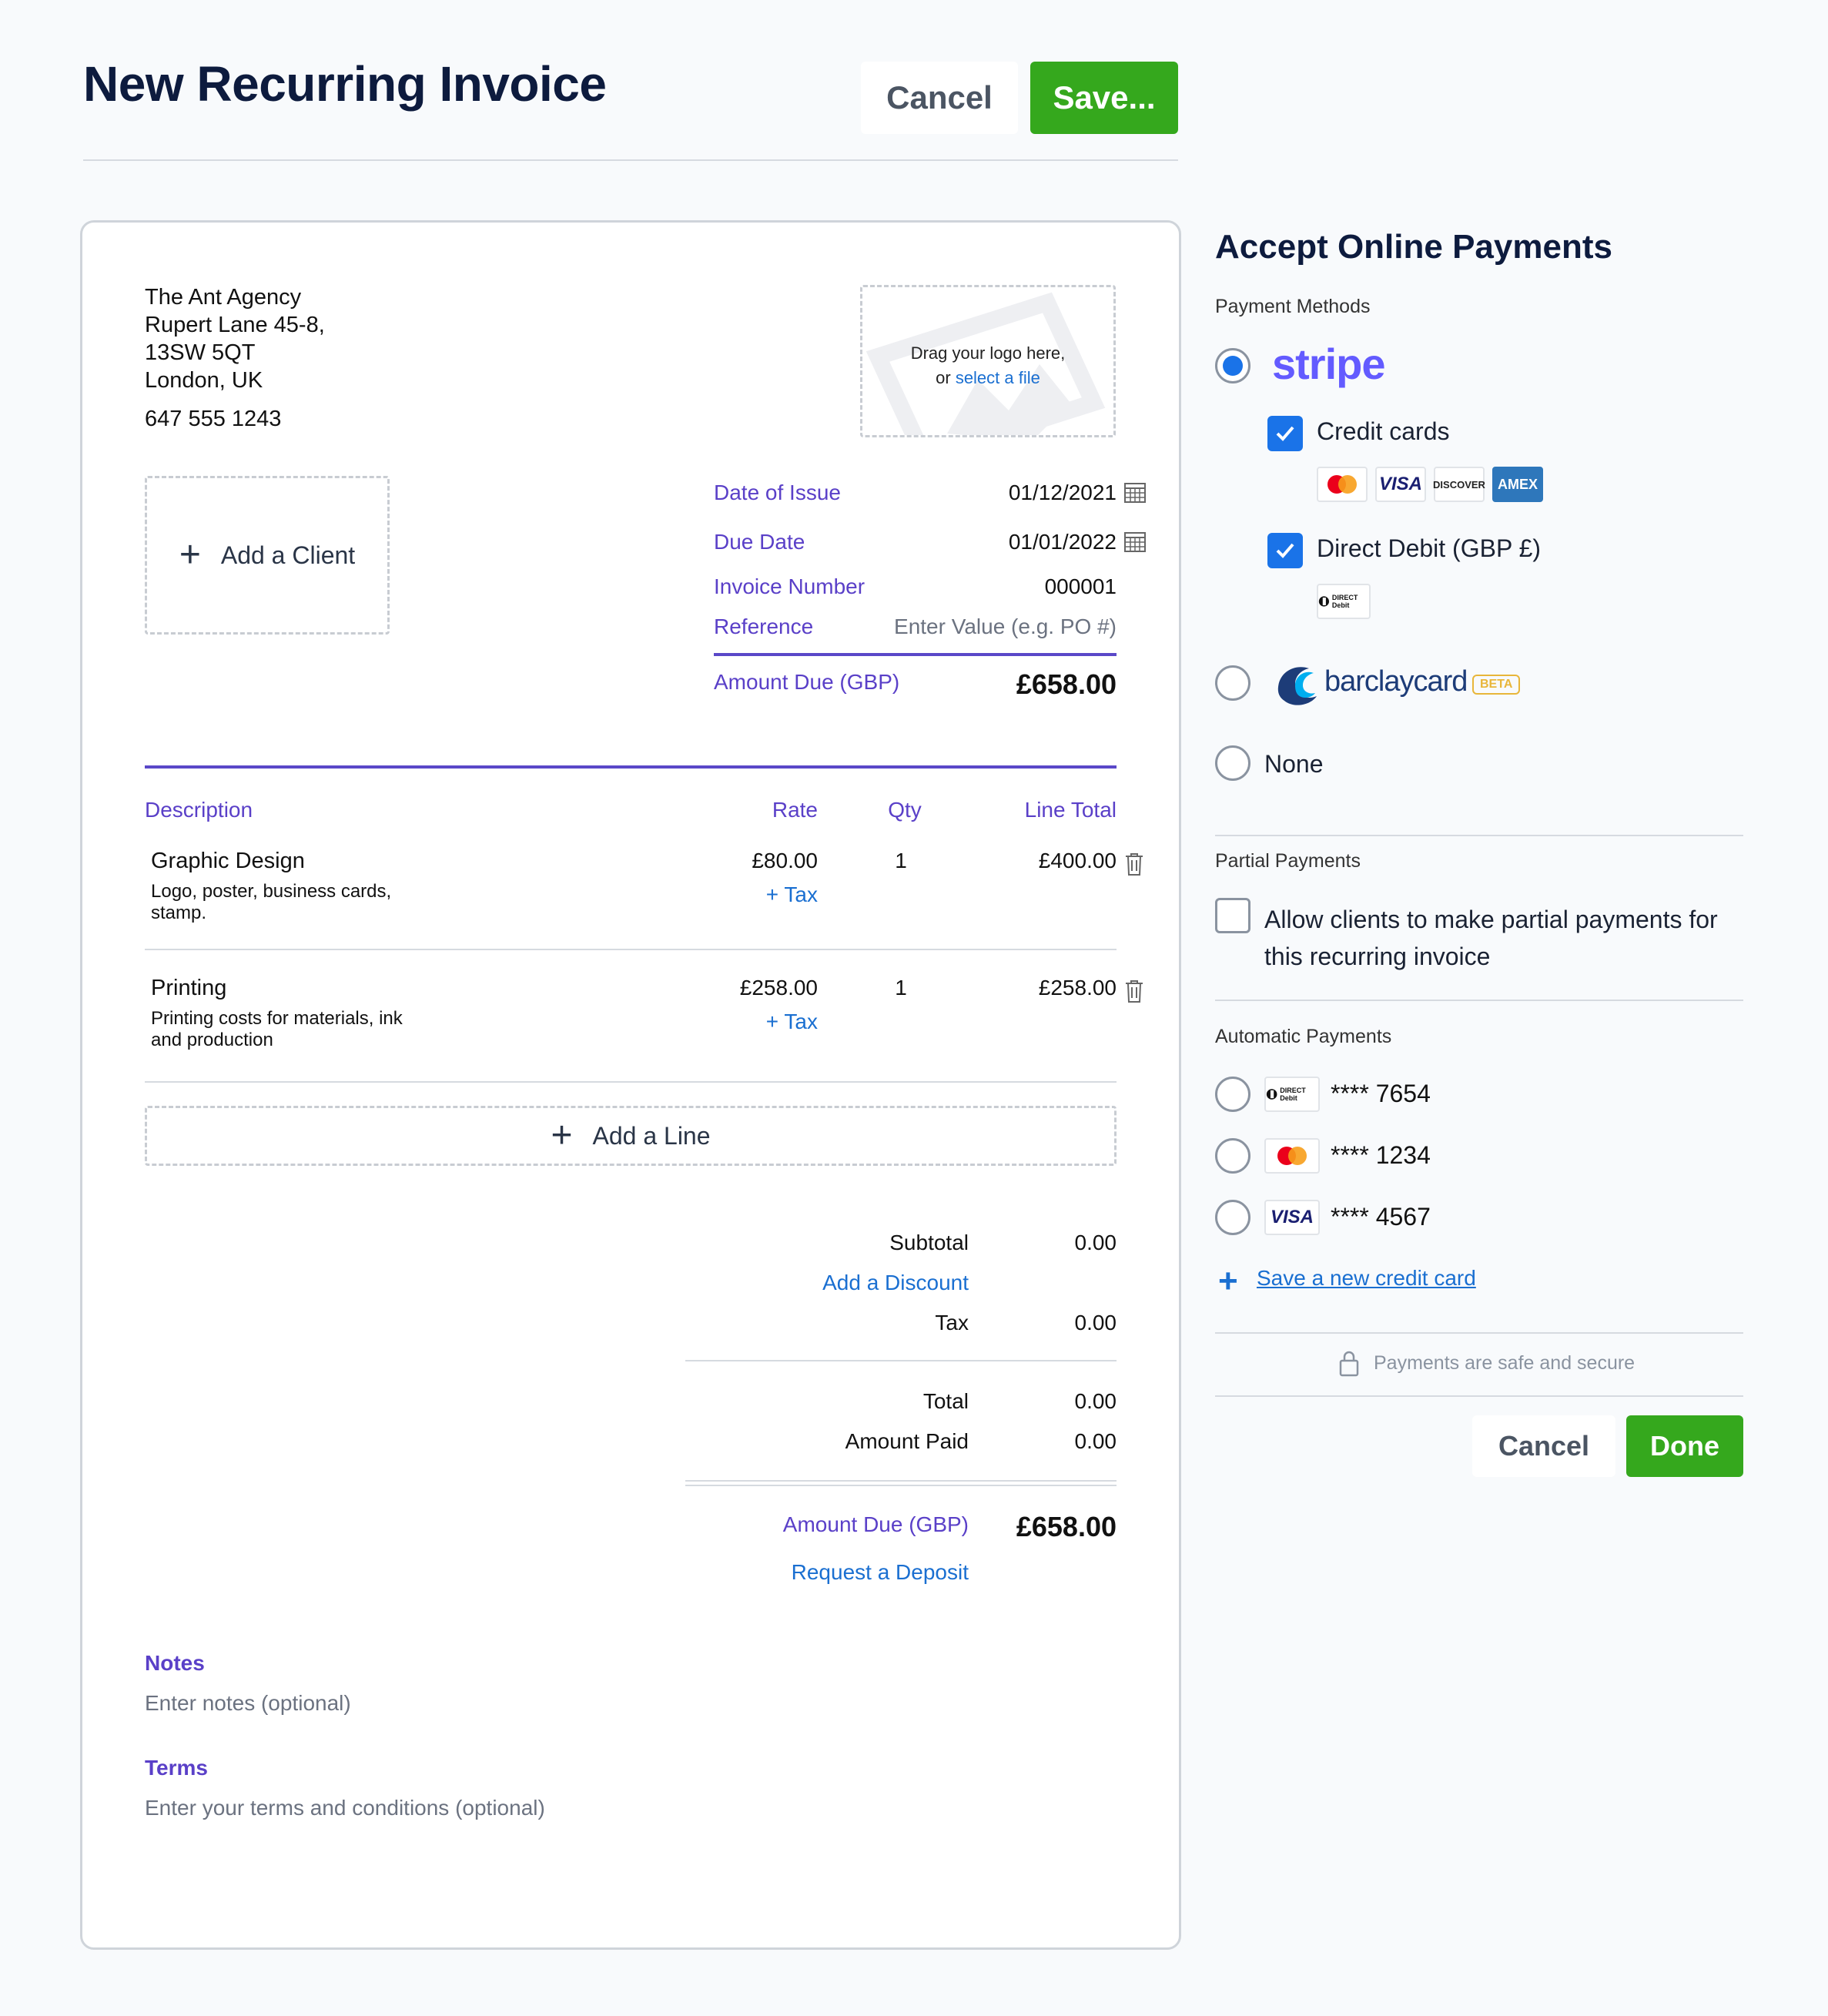  Describe the element at coordinates (1684, 1446) in the screenshot. I see `done-button: Done` at that location.